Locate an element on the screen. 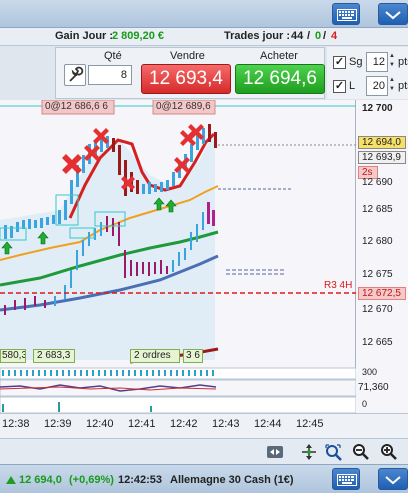 Image resolution: width=408 pixels, height=493 pixels. trades-sep-1: / is located at coordinates (309, 36).